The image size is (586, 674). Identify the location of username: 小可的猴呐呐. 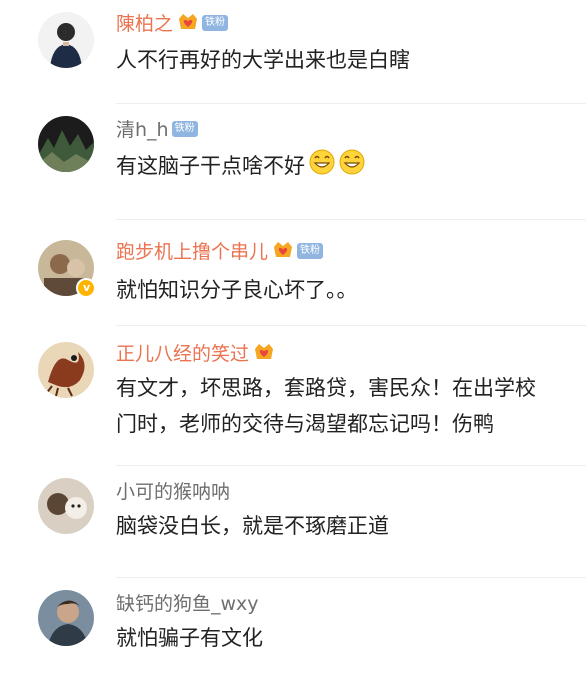
(173, 492).